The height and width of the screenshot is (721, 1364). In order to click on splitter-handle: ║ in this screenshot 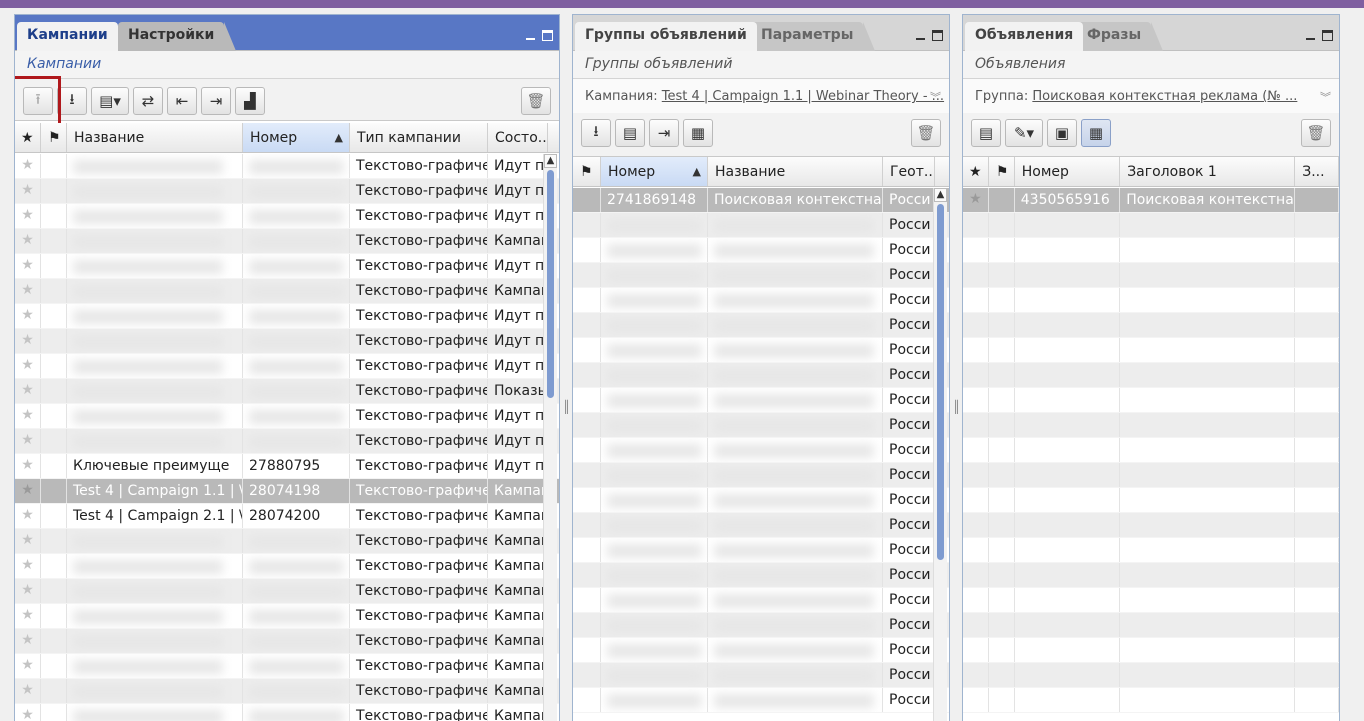, I will do `click(956, 407)`.